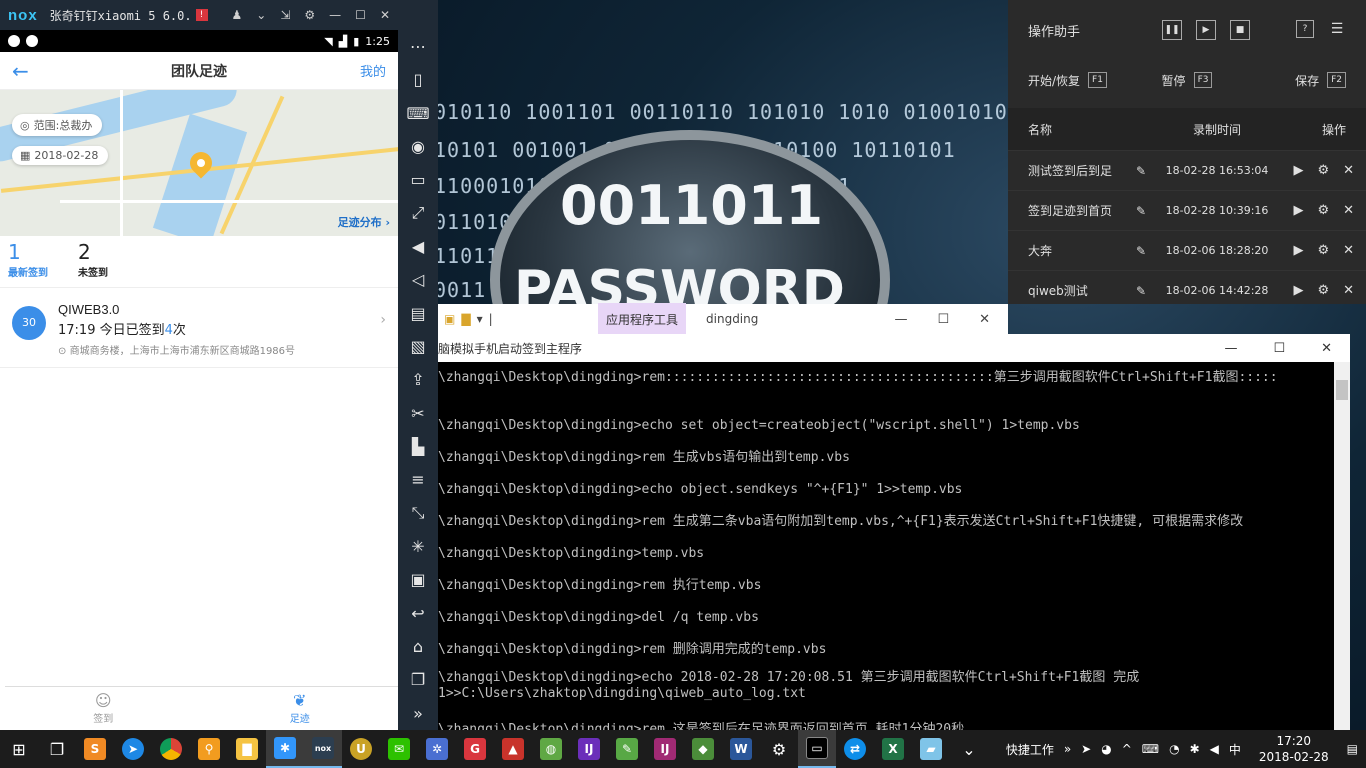  What do you see at coordinates (418, 213) in the screenshot?
I see `fullscreen-icon: ⤢` at bounding box center [418, 213].